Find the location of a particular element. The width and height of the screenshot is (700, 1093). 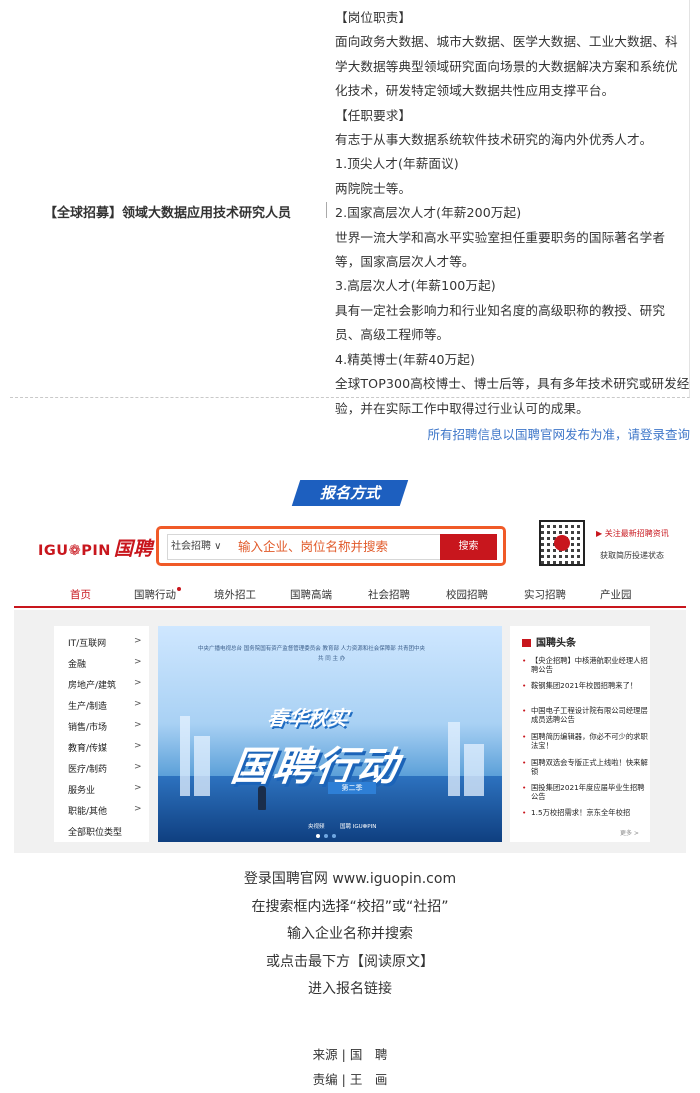

job-description-line: 【岗位职责】 is located at coordinates (373, 17).